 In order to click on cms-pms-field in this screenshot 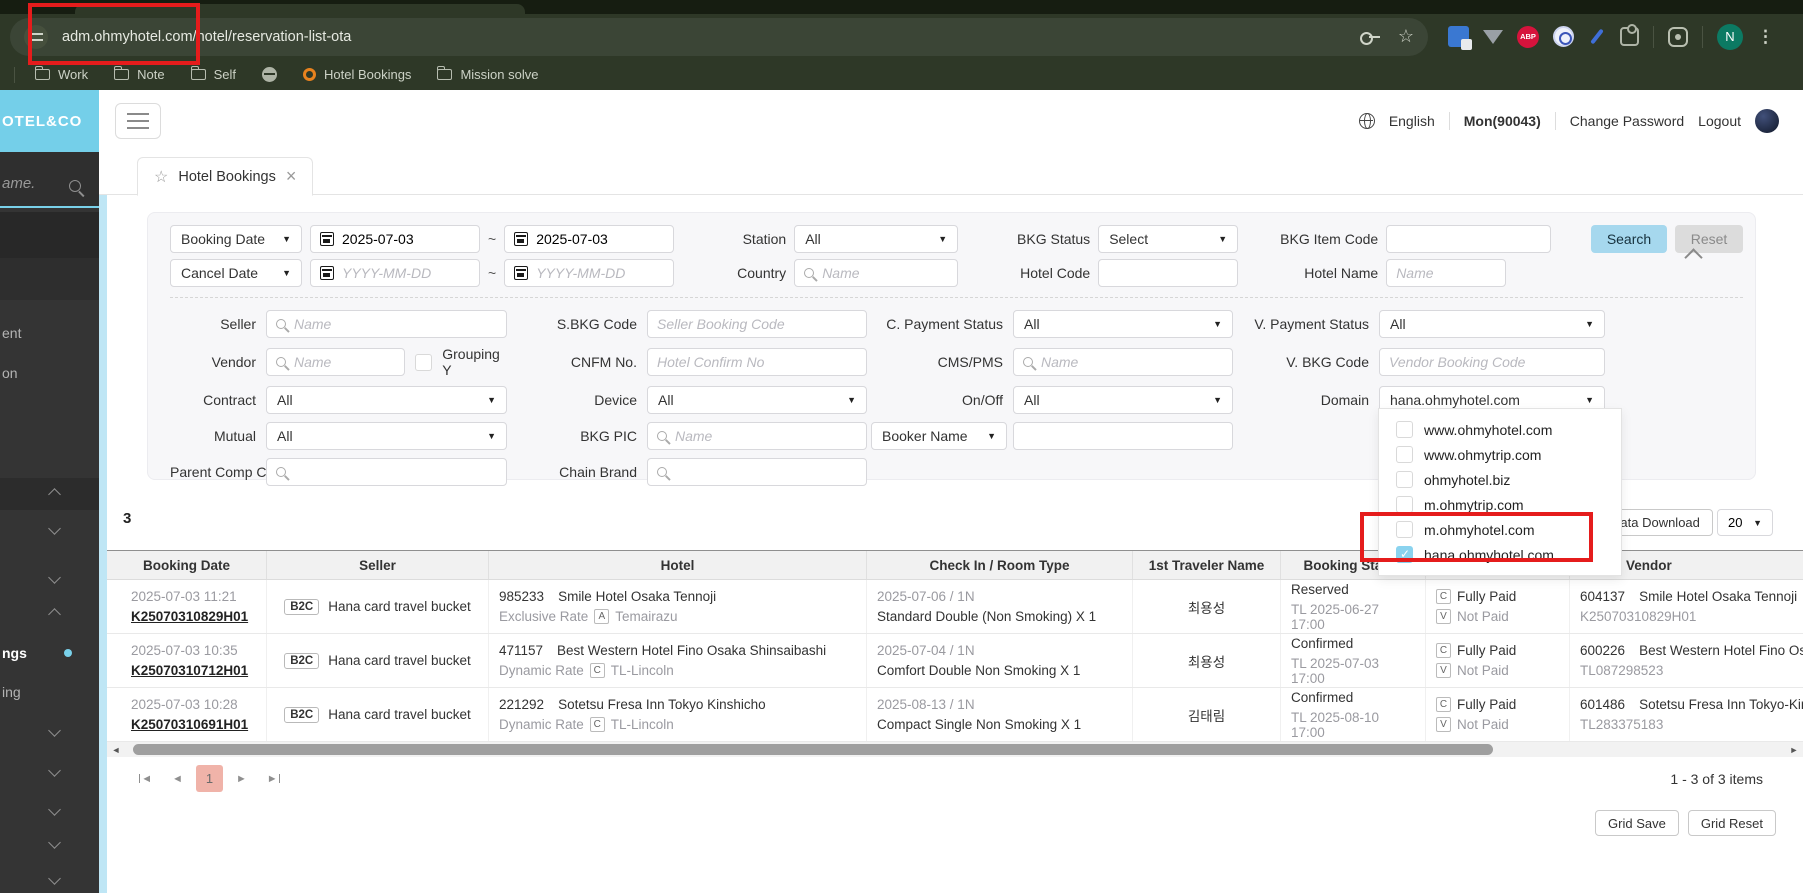, I will do `click(1123, 362)`.